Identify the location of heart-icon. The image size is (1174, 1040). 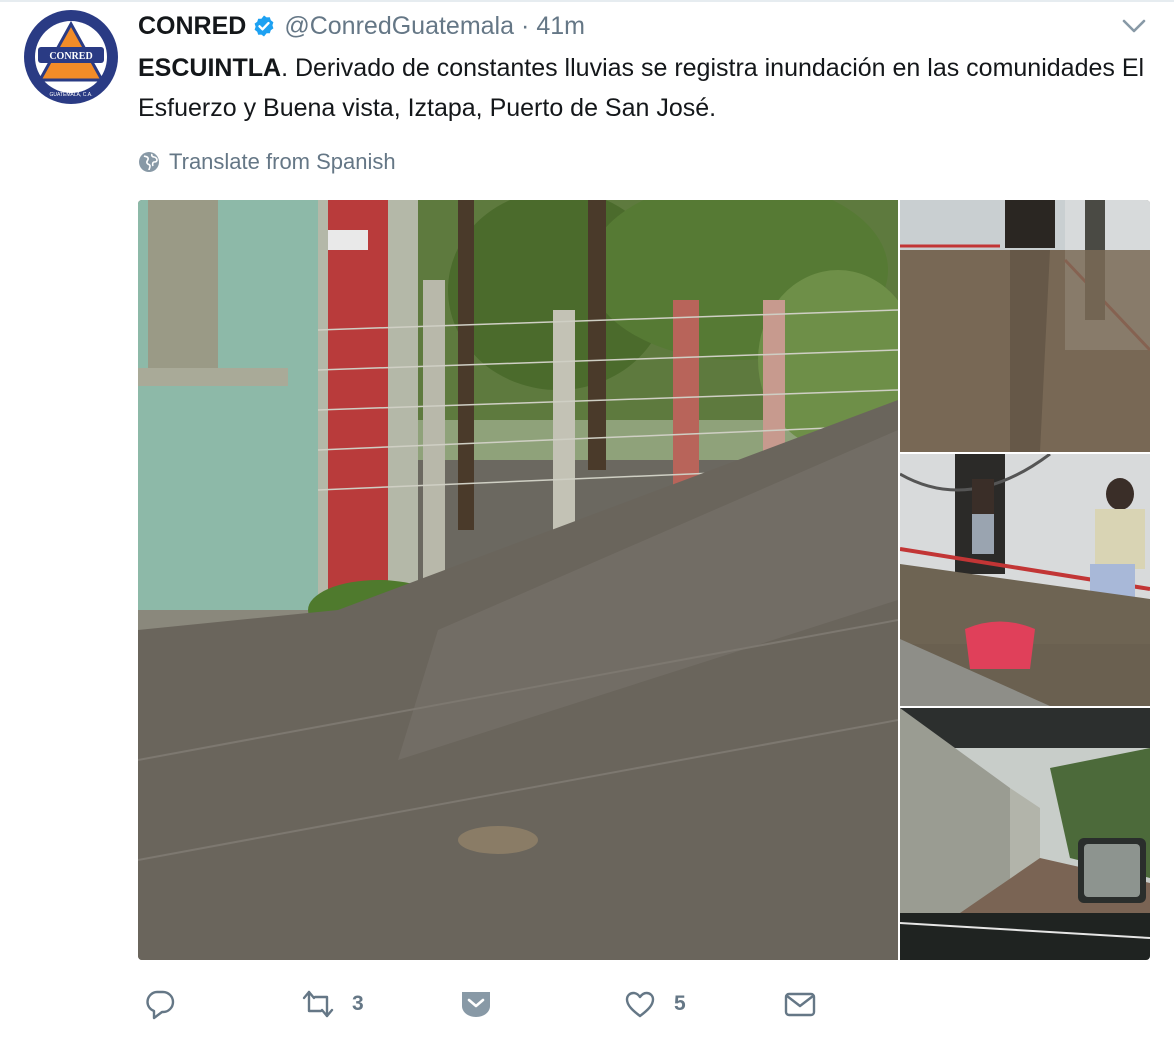
(640, 1004).